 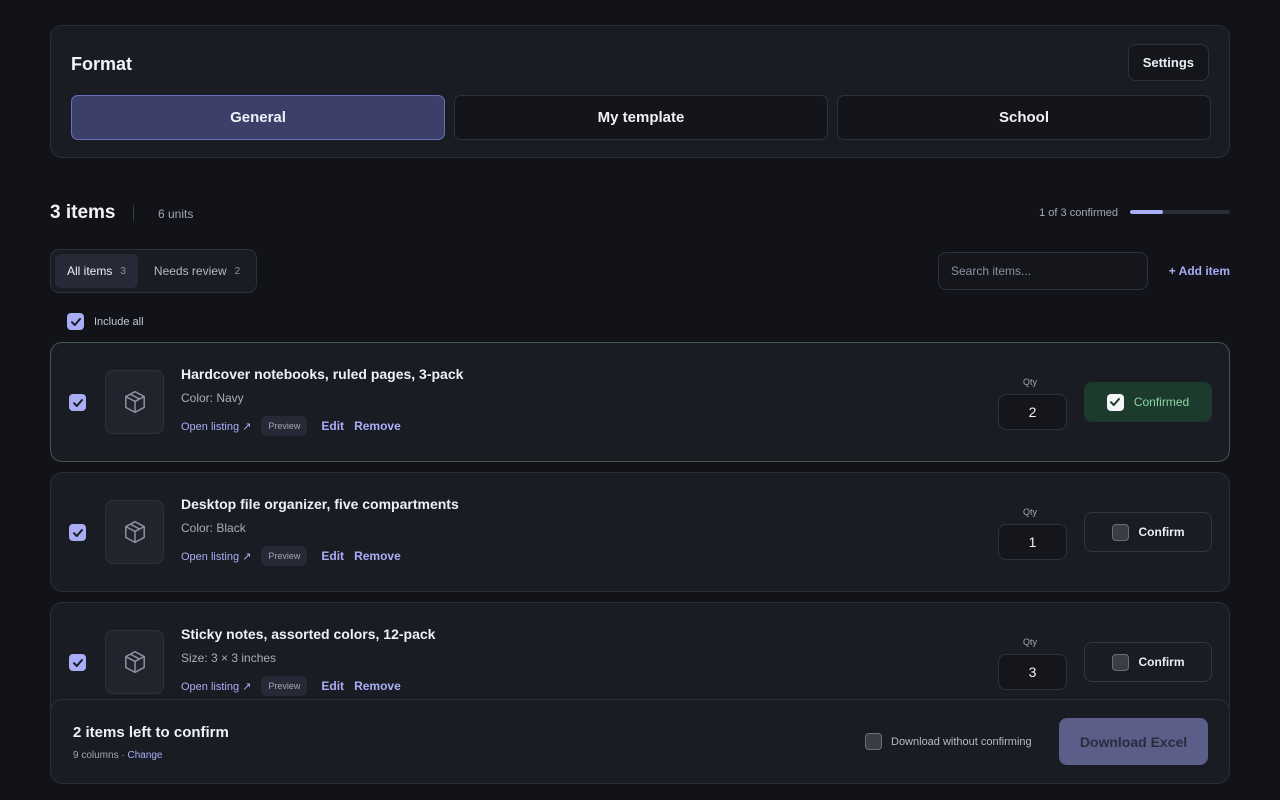 What do you see at coordinates (1146, 212) in the screenshot?
I see `confirm-progress-fill` at bounding box center [1146, 212].